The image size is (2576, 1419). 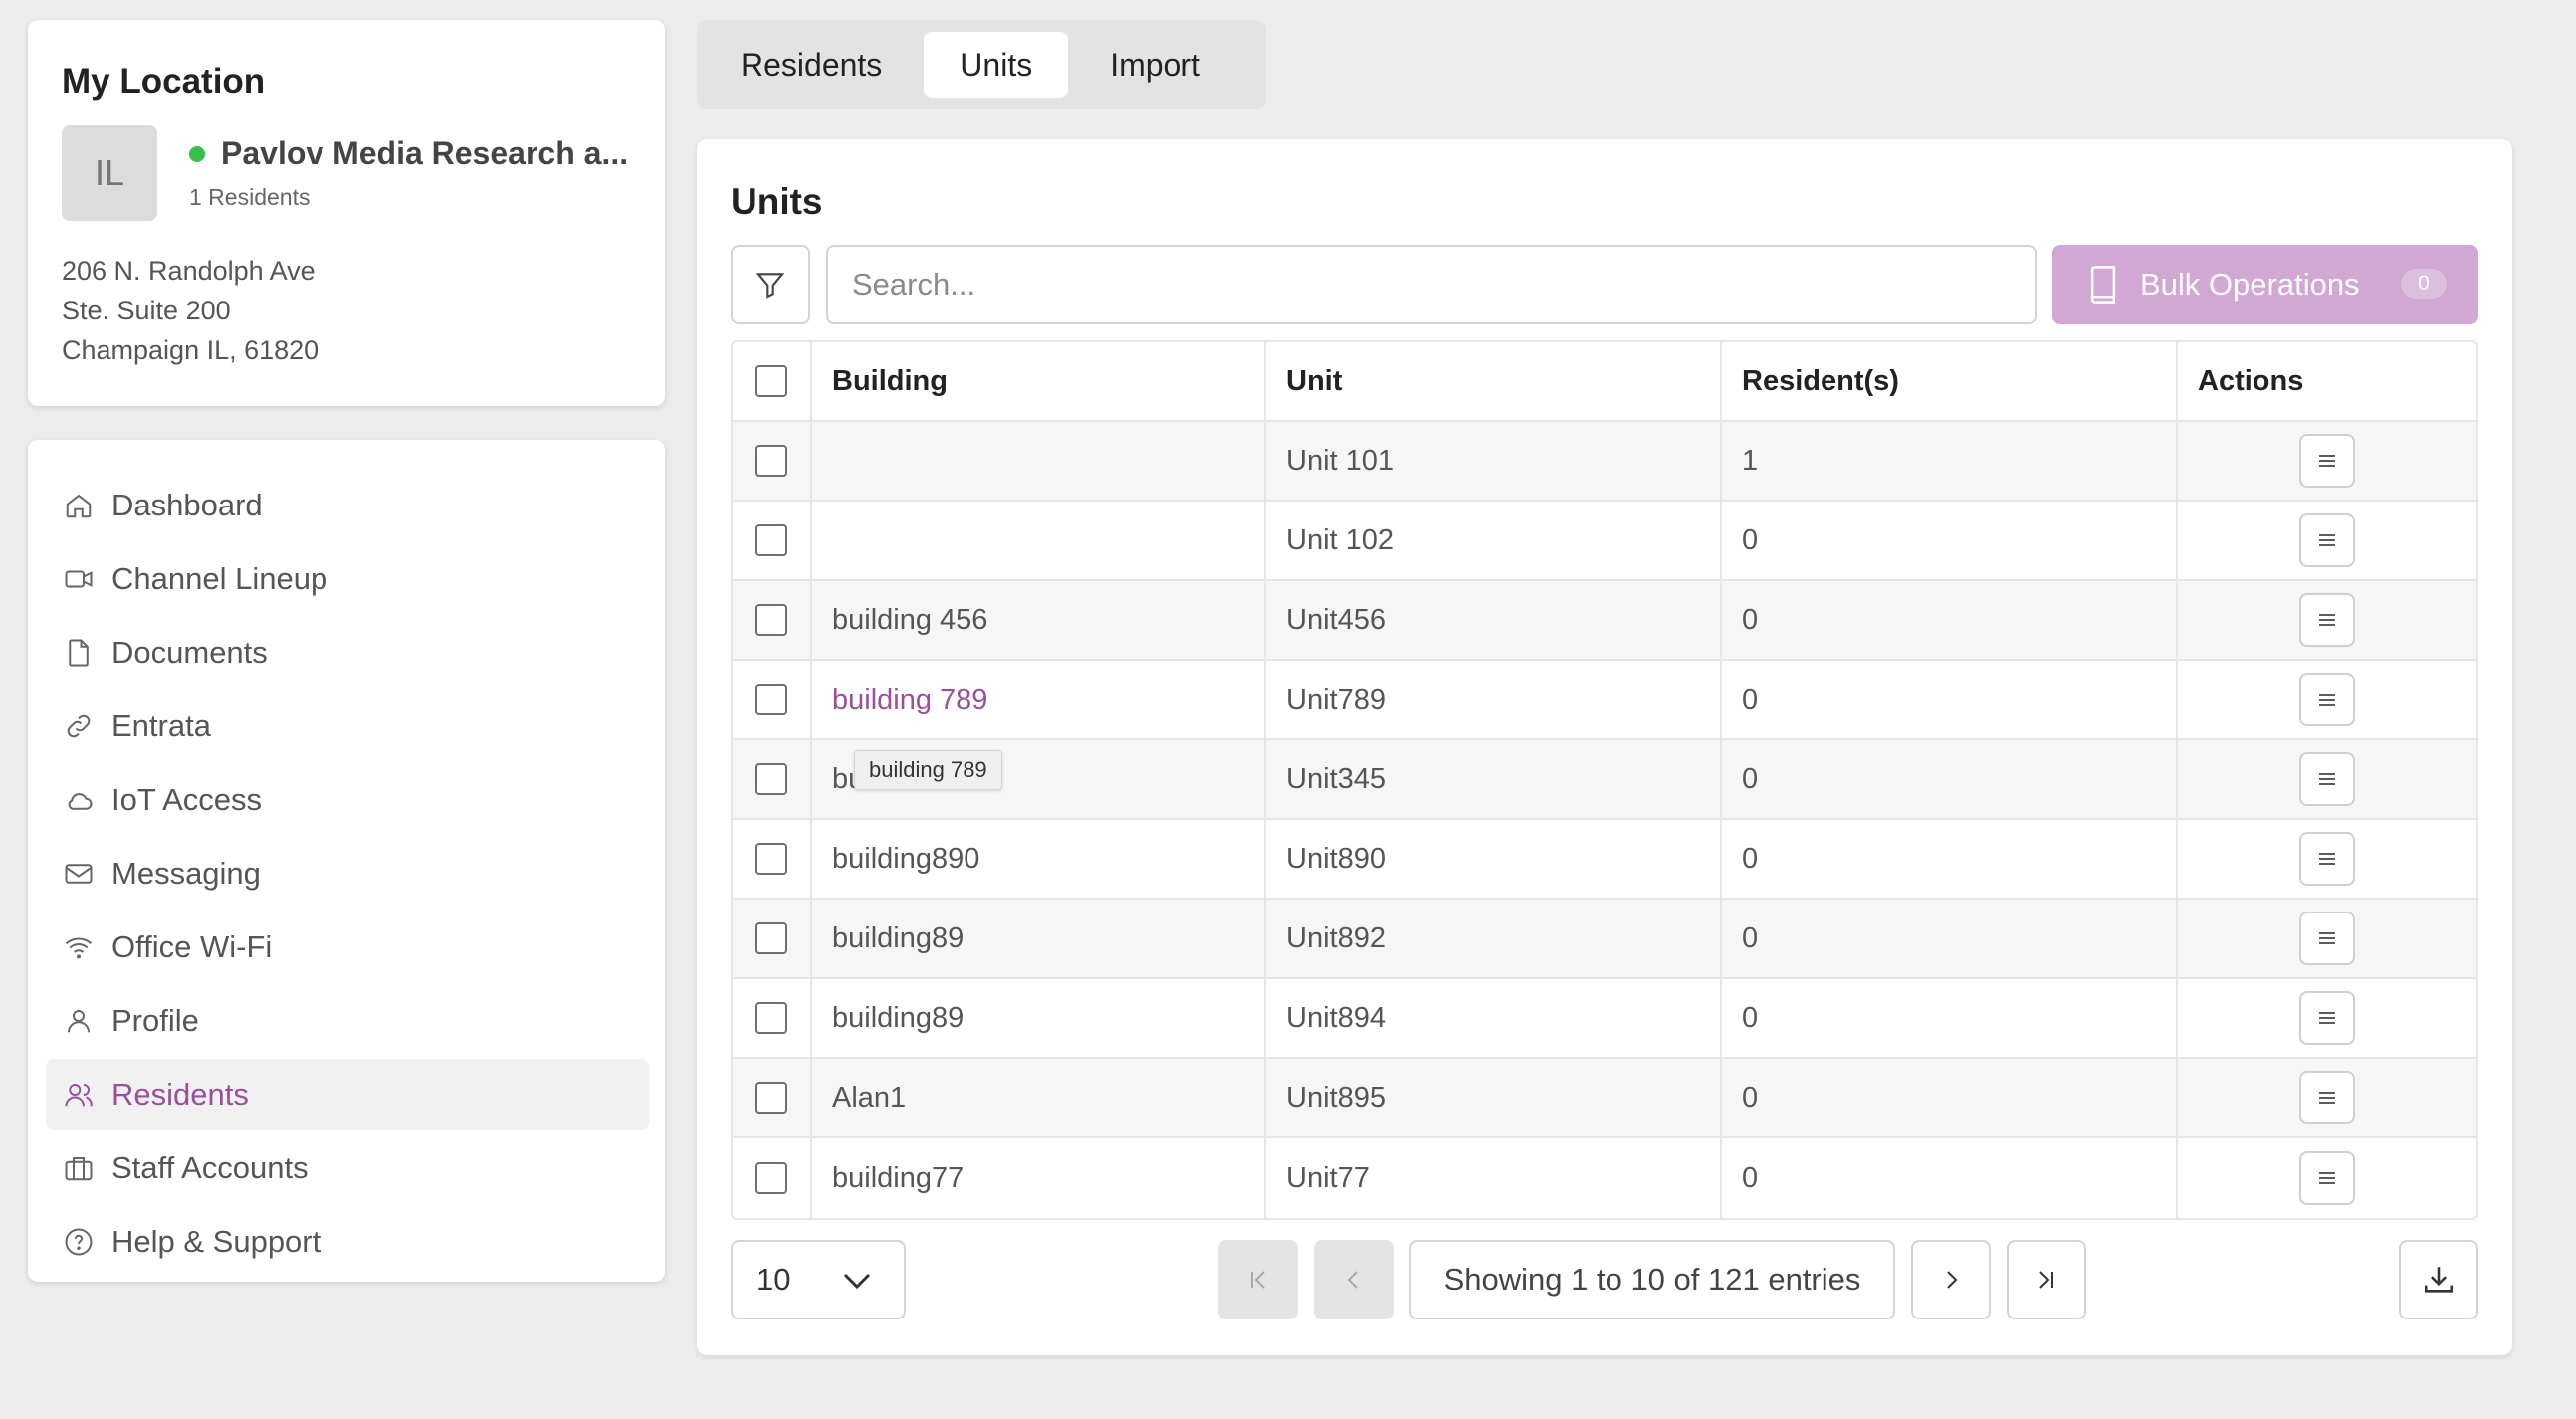 What do you see at coordinates (1604, 621) in the screenshot?
I see `table-row: building 456 Unit456 0` at bounding box center [1604, 621].